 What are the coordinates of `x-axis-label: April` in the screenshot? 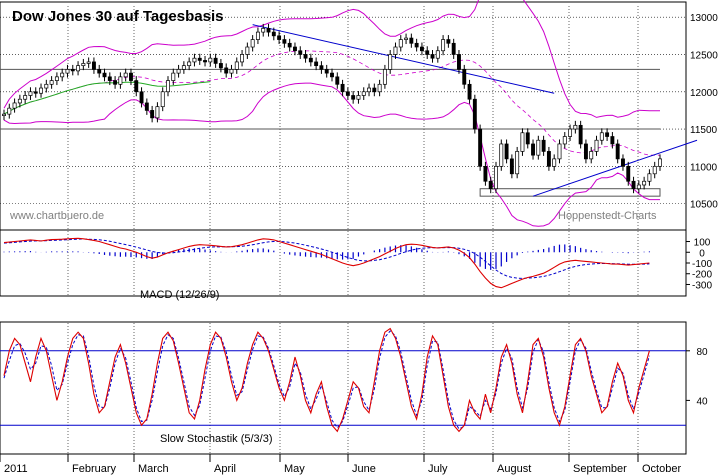 It's located at (225, 469).